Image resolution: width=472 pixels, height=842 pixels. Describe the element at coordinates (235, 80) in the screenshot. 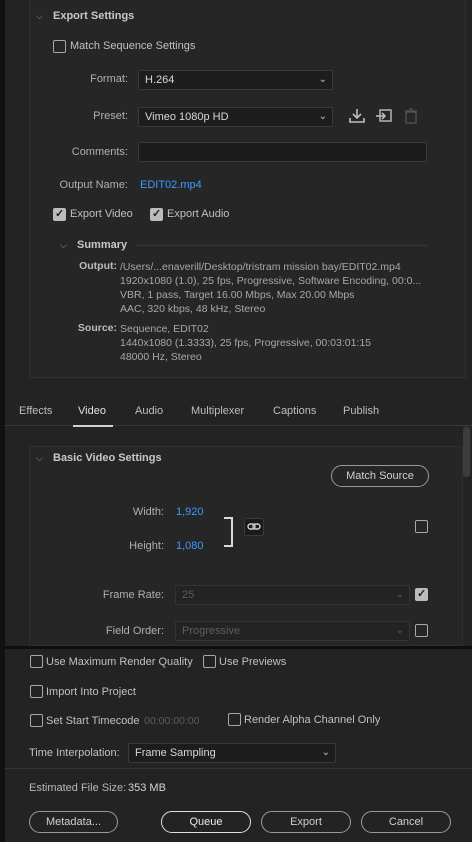

I see `format-dropdown: H.264 ⌄` at that location.